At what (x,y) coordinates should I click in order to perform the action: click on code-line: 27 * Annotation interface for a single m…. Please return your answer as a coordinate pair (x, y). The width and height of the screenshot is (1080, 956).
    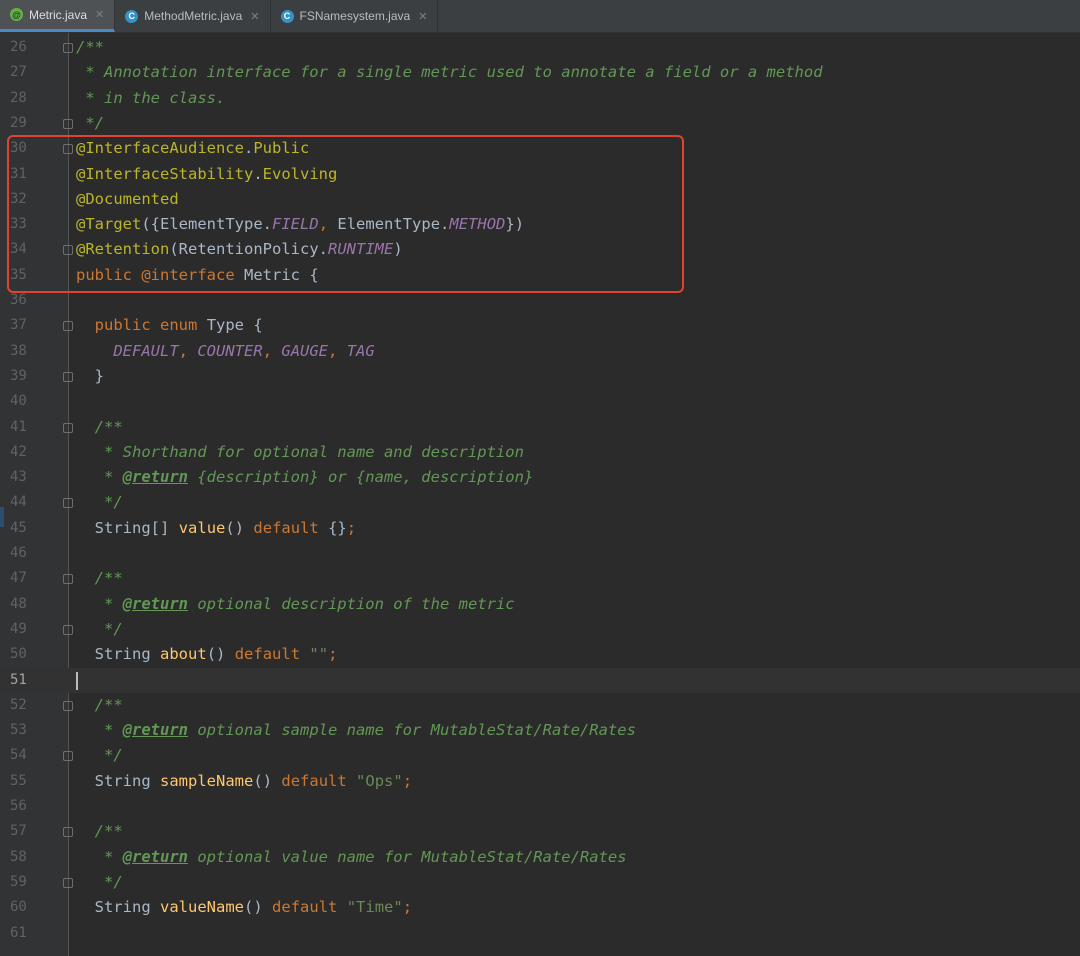
    Looking at the image, I should click on (540, 72).